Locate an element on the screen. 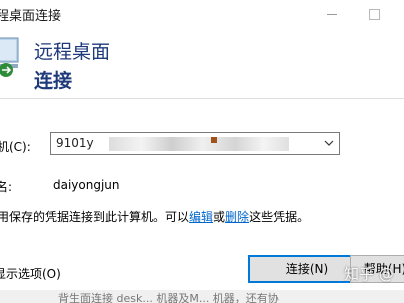  computer-label: 机(C): is located at coordinates (15, 147).